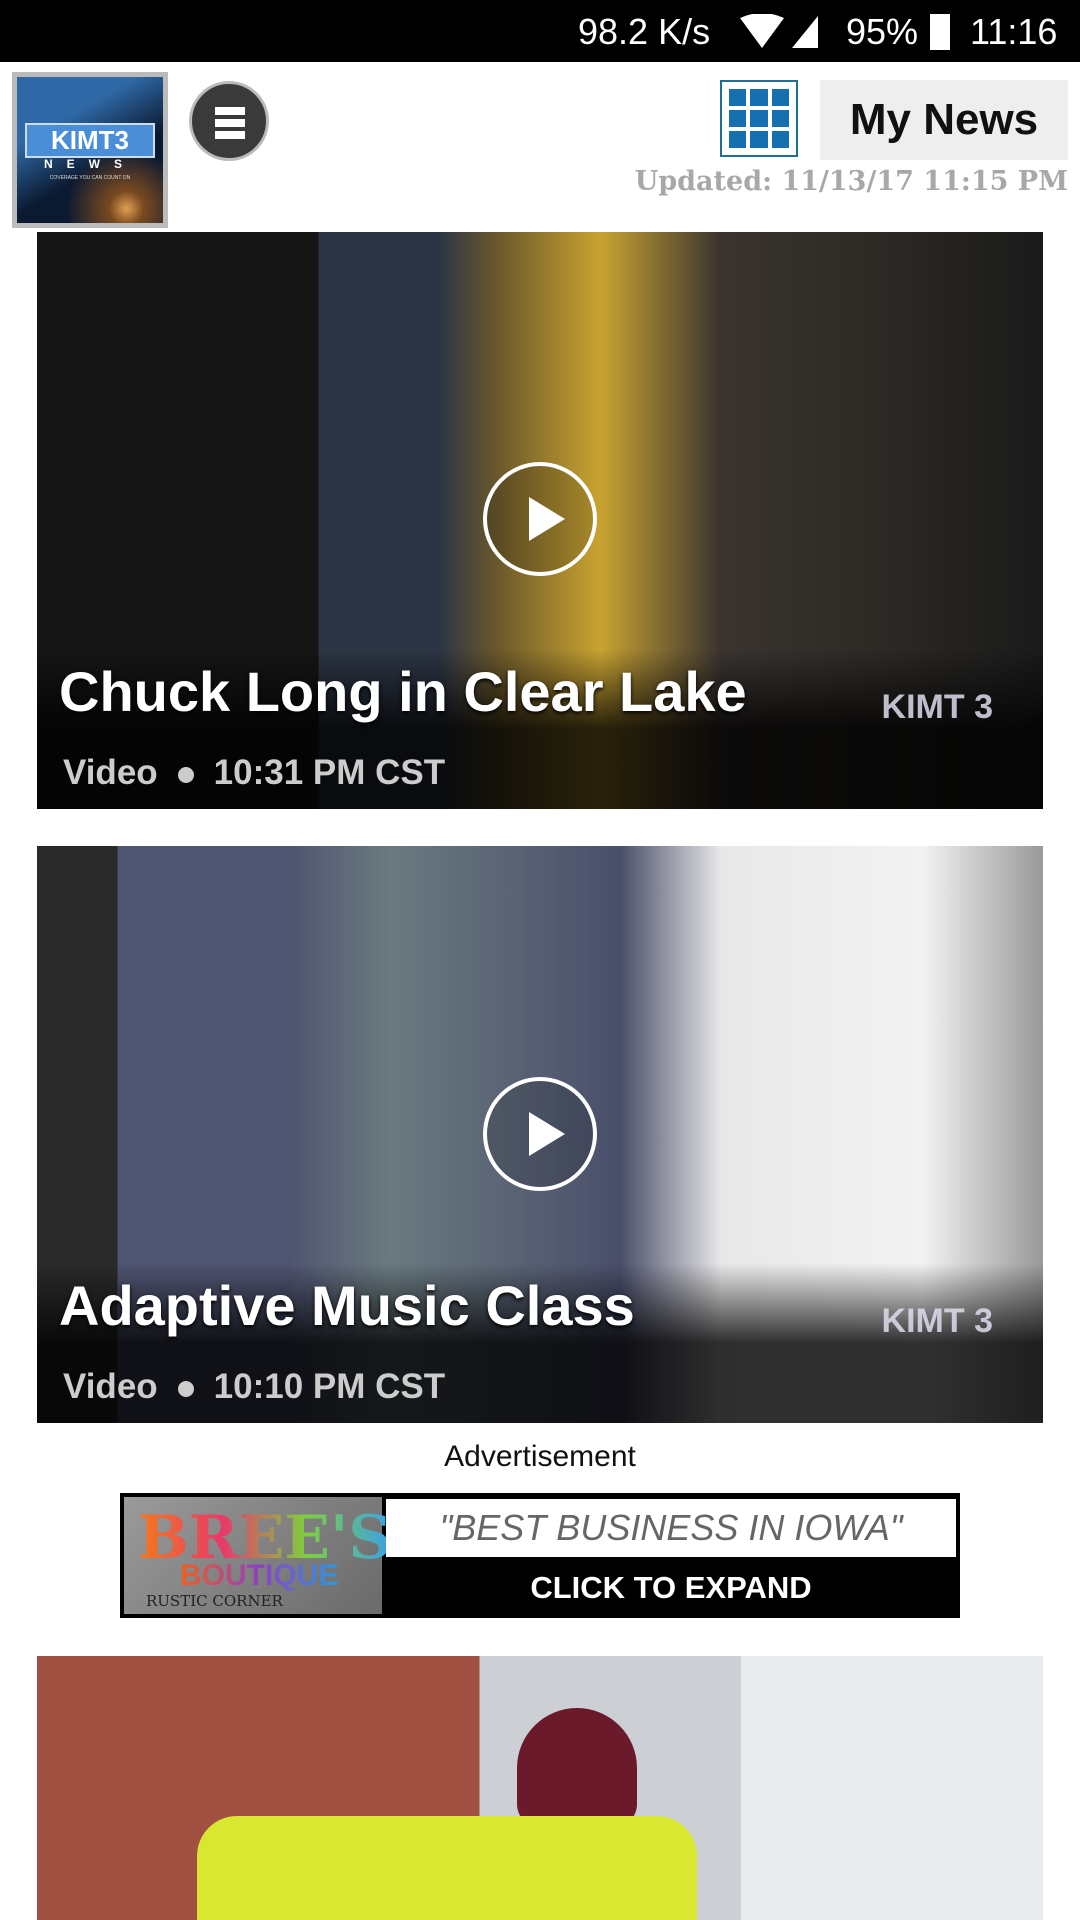 The height and width of the screenshot is (1920, 1080). What do you see at coordinates (329, 1386) in the screenshot?
I see `story-time: 10:10 PM CST` at bounding box center [329, 1386].